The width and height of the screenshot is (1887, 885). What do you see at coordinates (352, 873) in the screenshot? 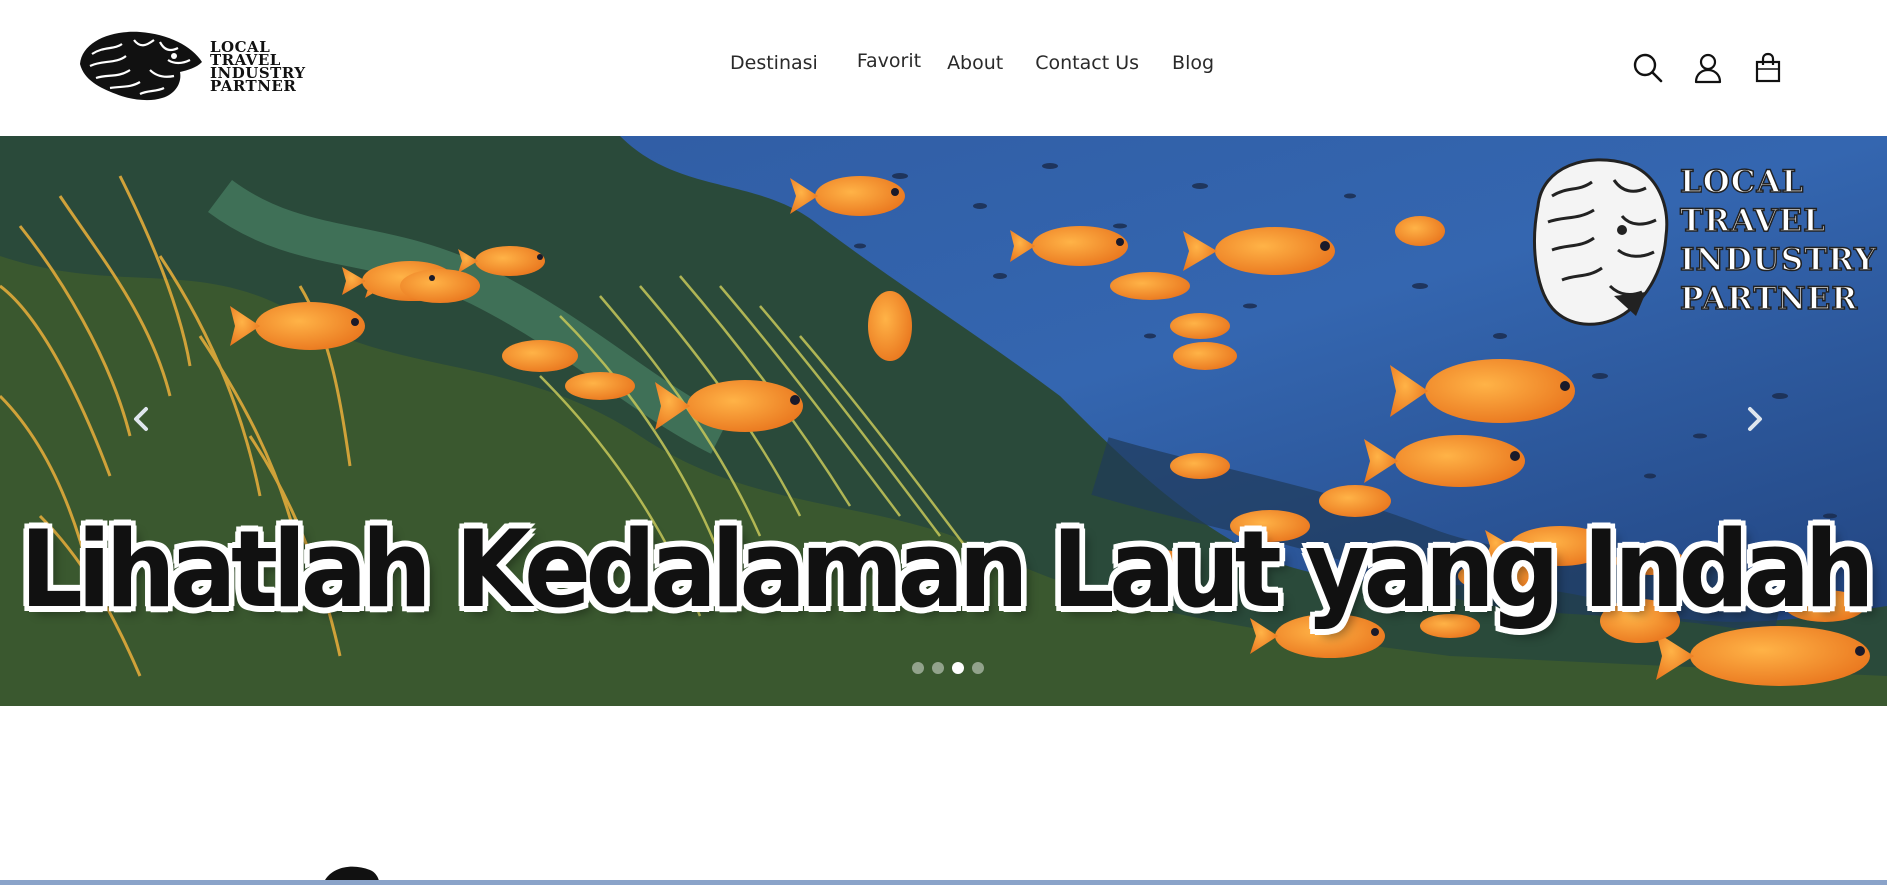
I see `partial-logo-icon` at bounding box center [352, 873].